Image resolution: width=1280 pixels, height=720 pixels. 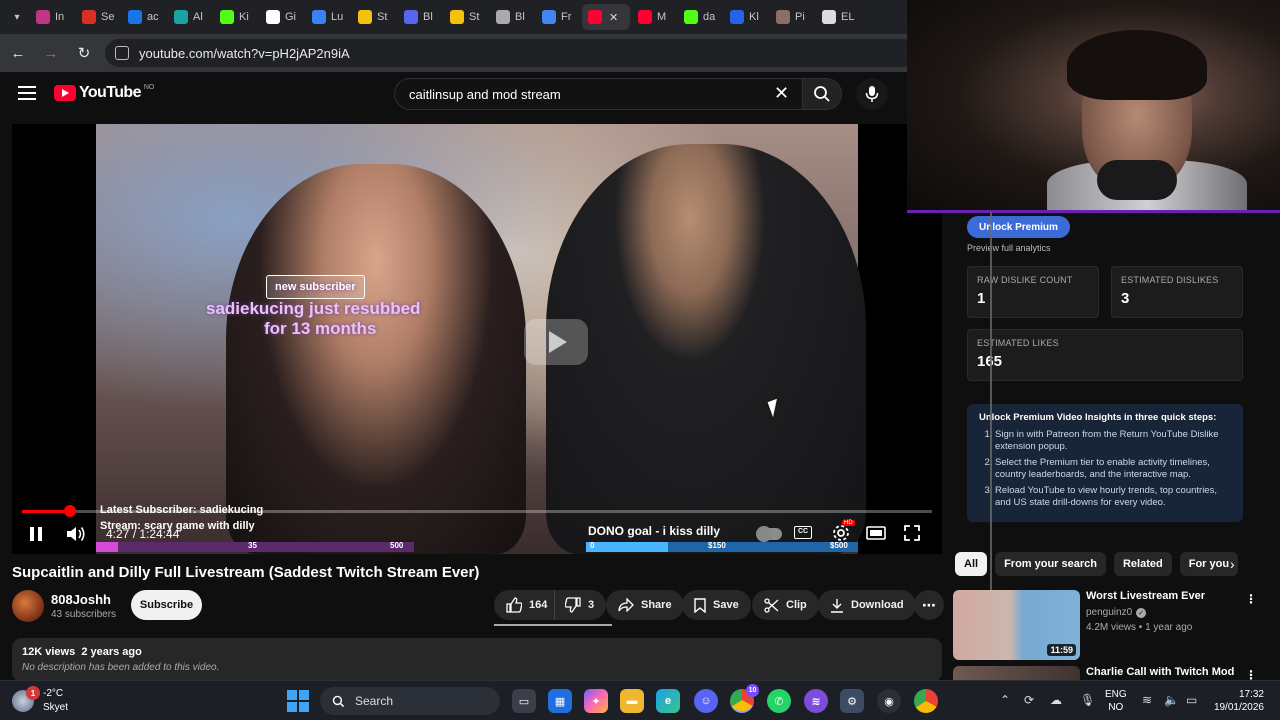 What do you see at coordinates (76, 534) in the screenshot?
I see `volume-icon` at bounding box center [76, 534].